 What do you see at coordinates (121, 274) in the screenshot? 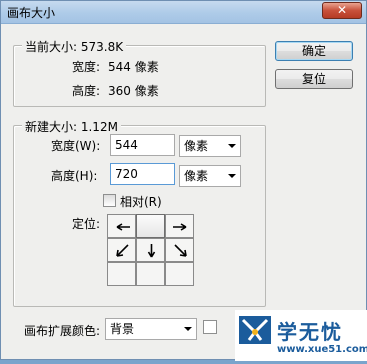
I see `anchor-bottom-left` at bounding box center [121, 274].